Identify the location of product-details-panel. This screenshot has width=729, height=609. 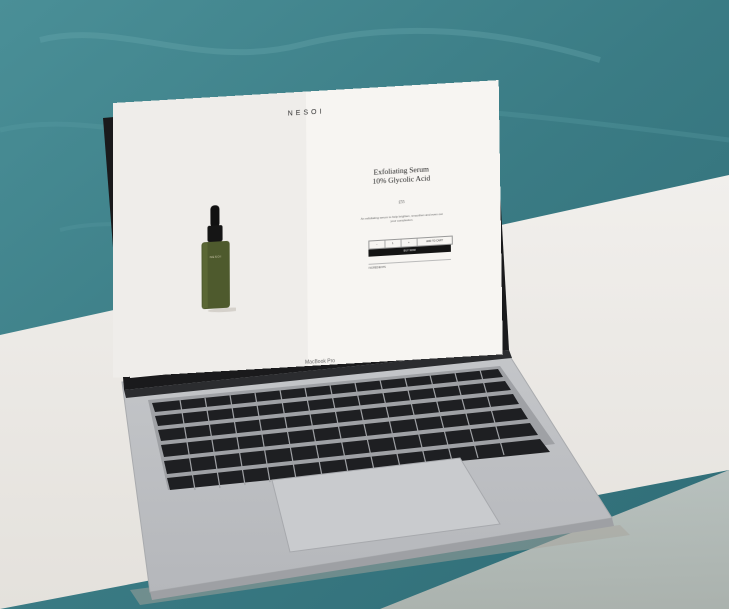
(404, 223).